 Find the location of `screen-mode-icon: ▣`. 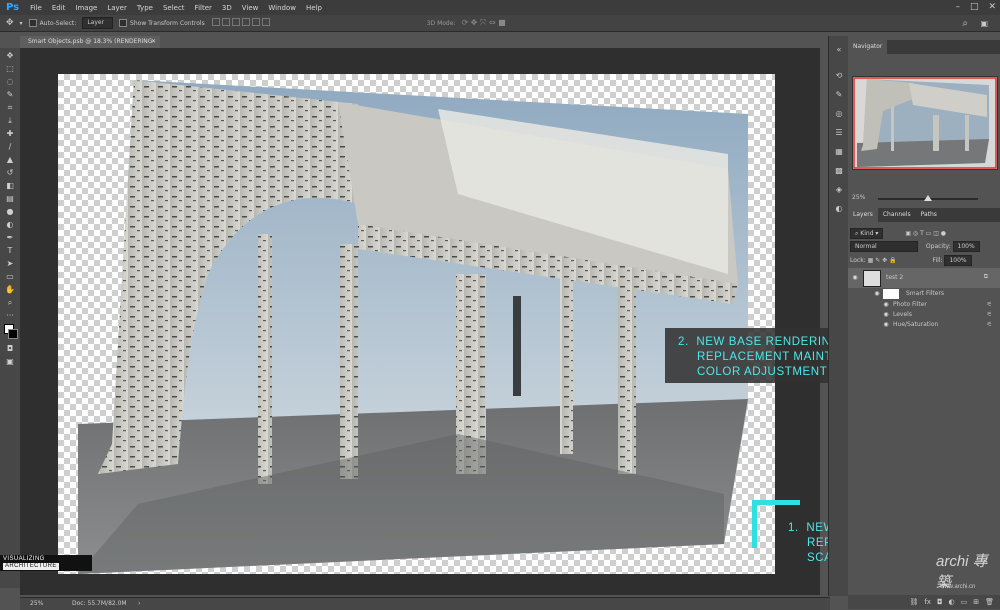

screen-mode-icon: ▣ is located at coordinates (10, 361).